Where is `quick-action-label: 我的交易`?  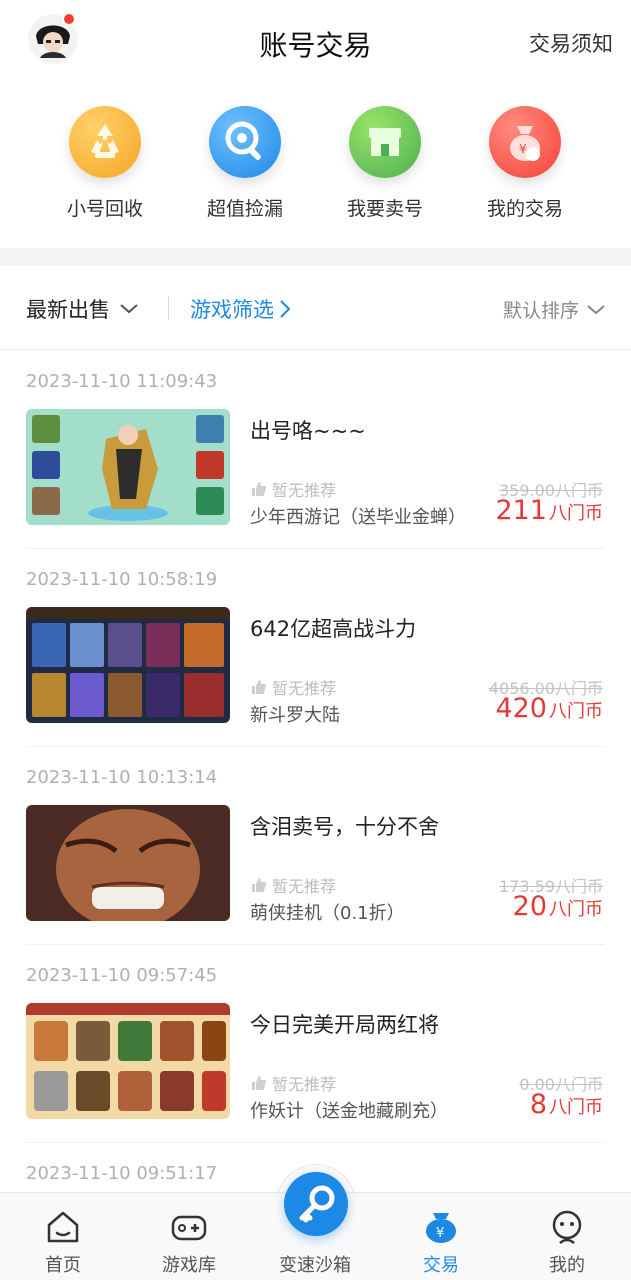 quick-action-label: 我的交易 is located at coordinates (524, 209).